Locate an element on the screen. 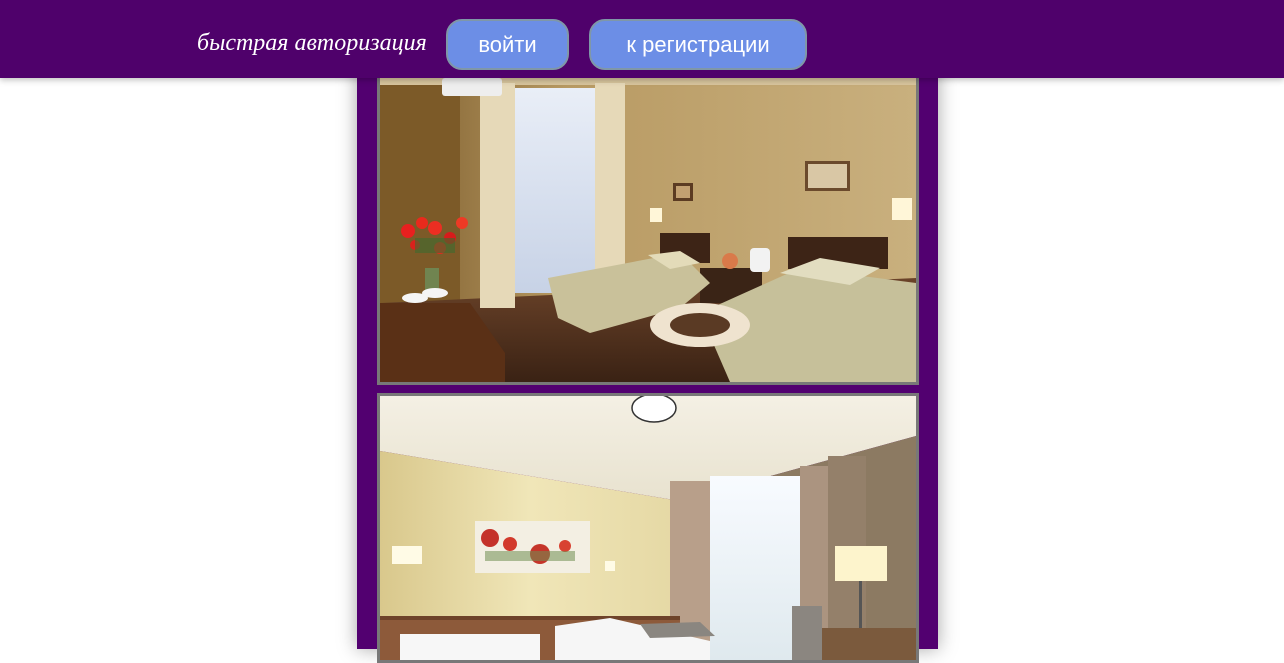 The width and height of the screenshot is (1284, 663). top-navigation-bar: быстрая авторизация войти к регистрации is located at coordinates (642, 39).